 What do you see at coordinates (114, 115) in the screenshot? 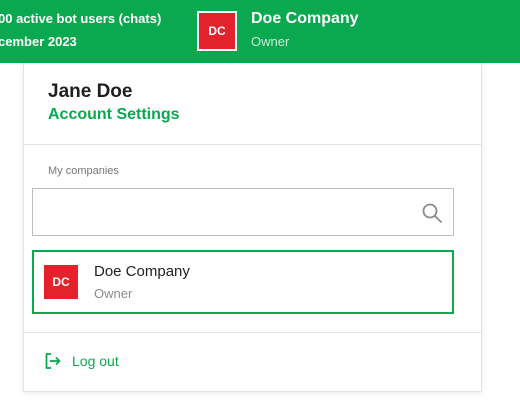
I see `account-settings-link: Account Settings` at bounding box center [114, 115].